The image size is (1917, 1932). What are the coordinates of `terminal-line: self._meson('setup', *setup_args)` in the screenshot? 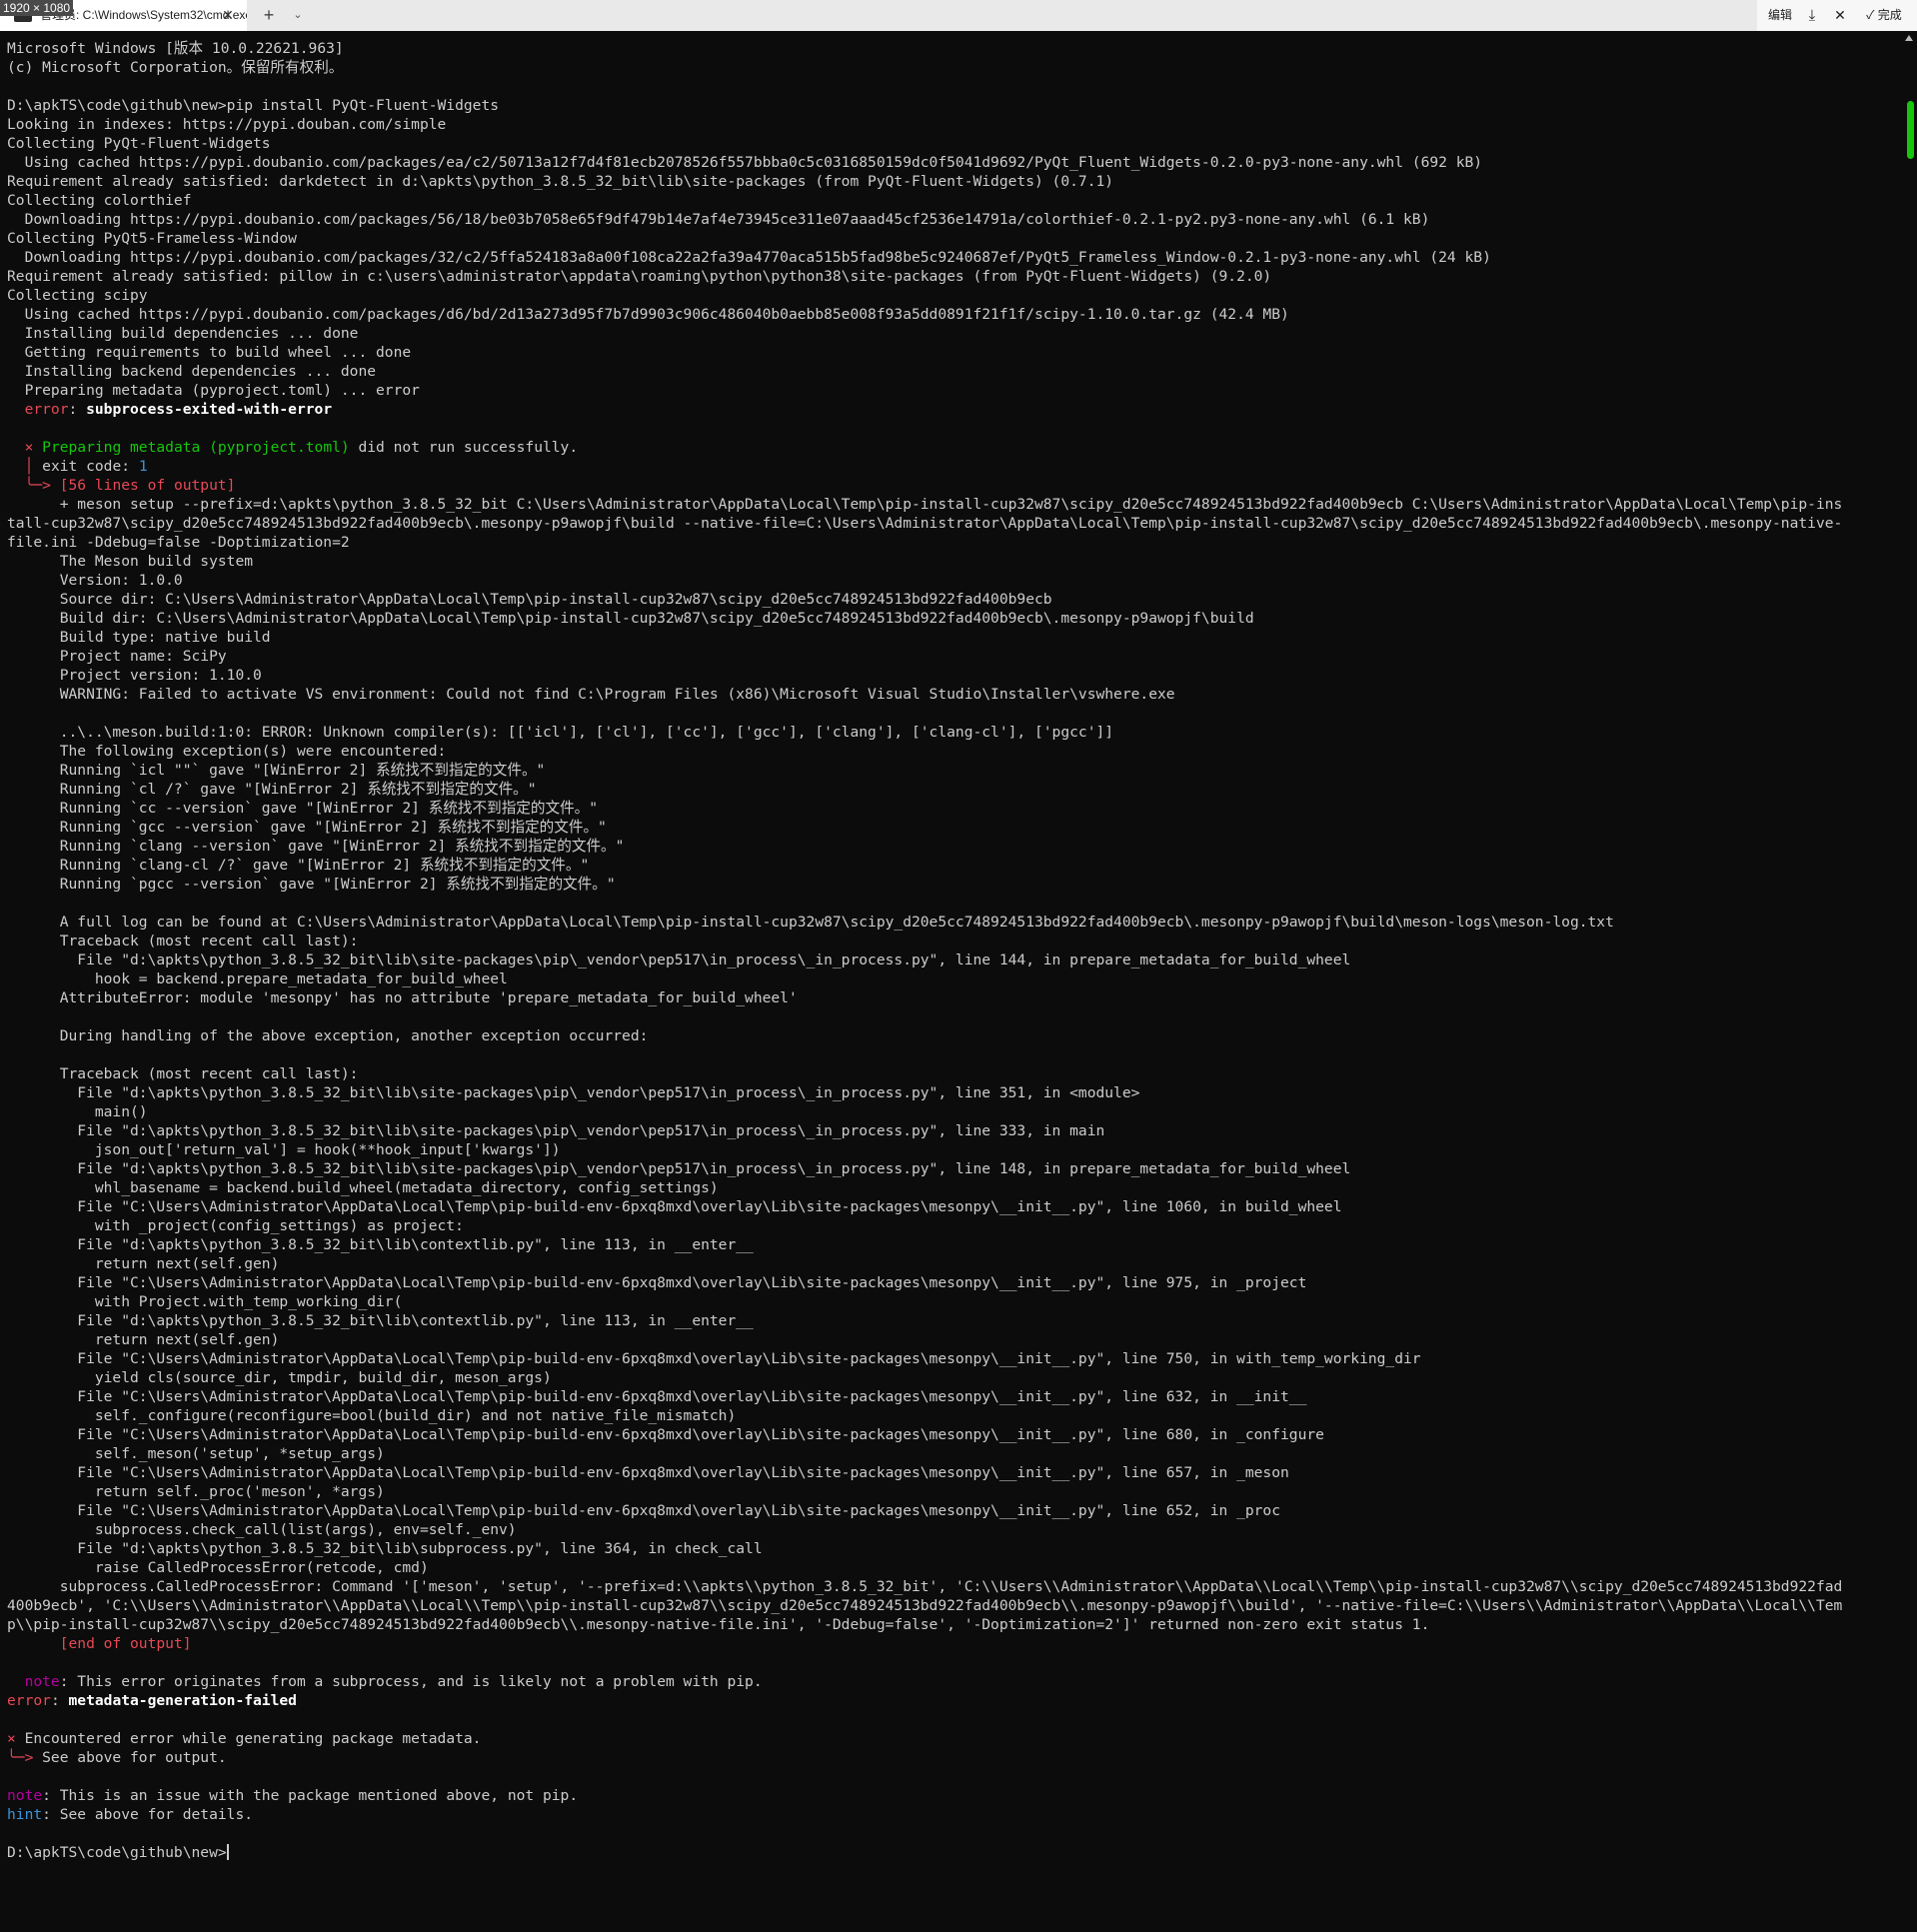 It's located at (196, 1454).